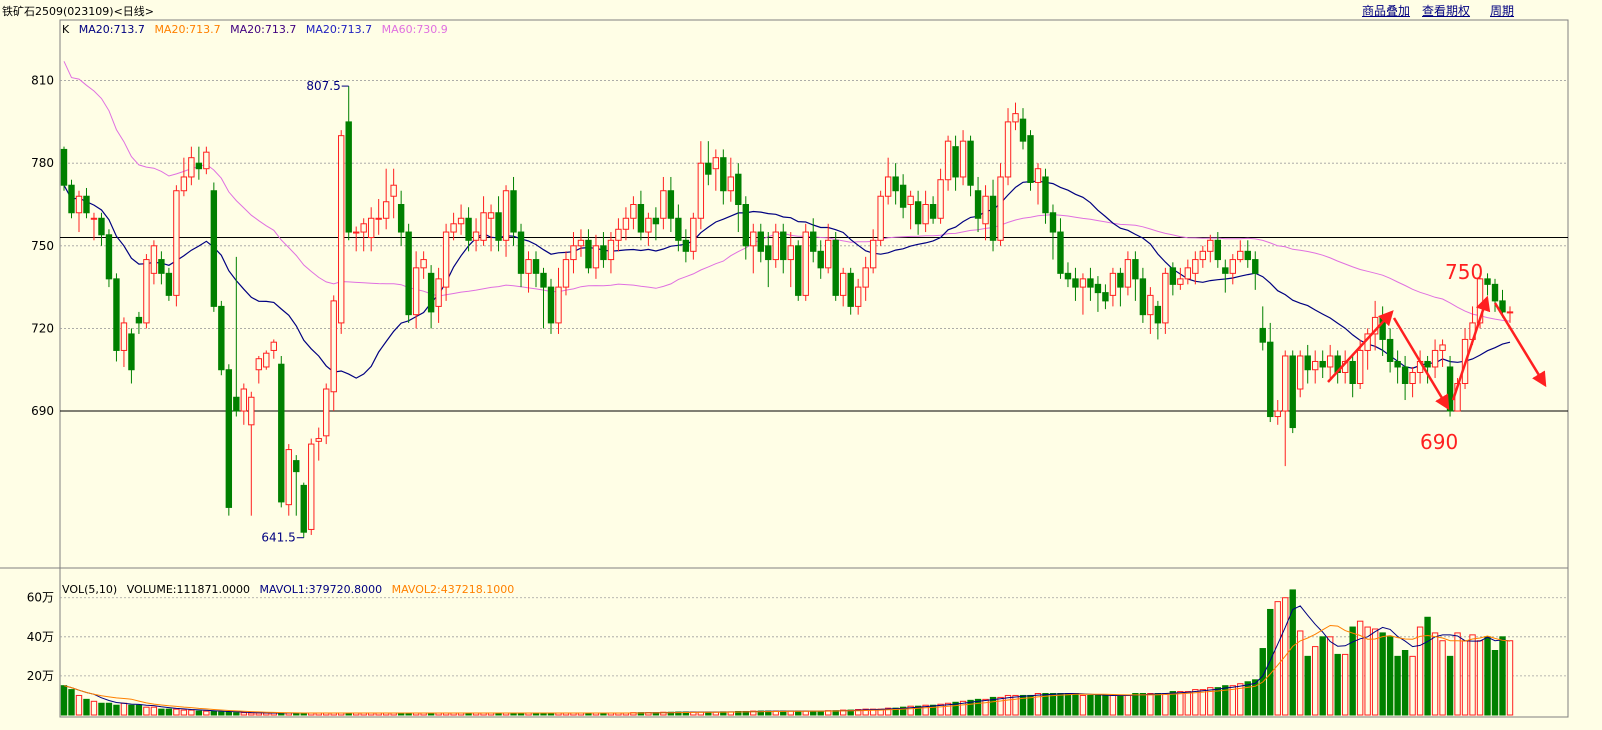  I want to click on price-y-axis: 690 720 750 780 810, so click(42, 246).